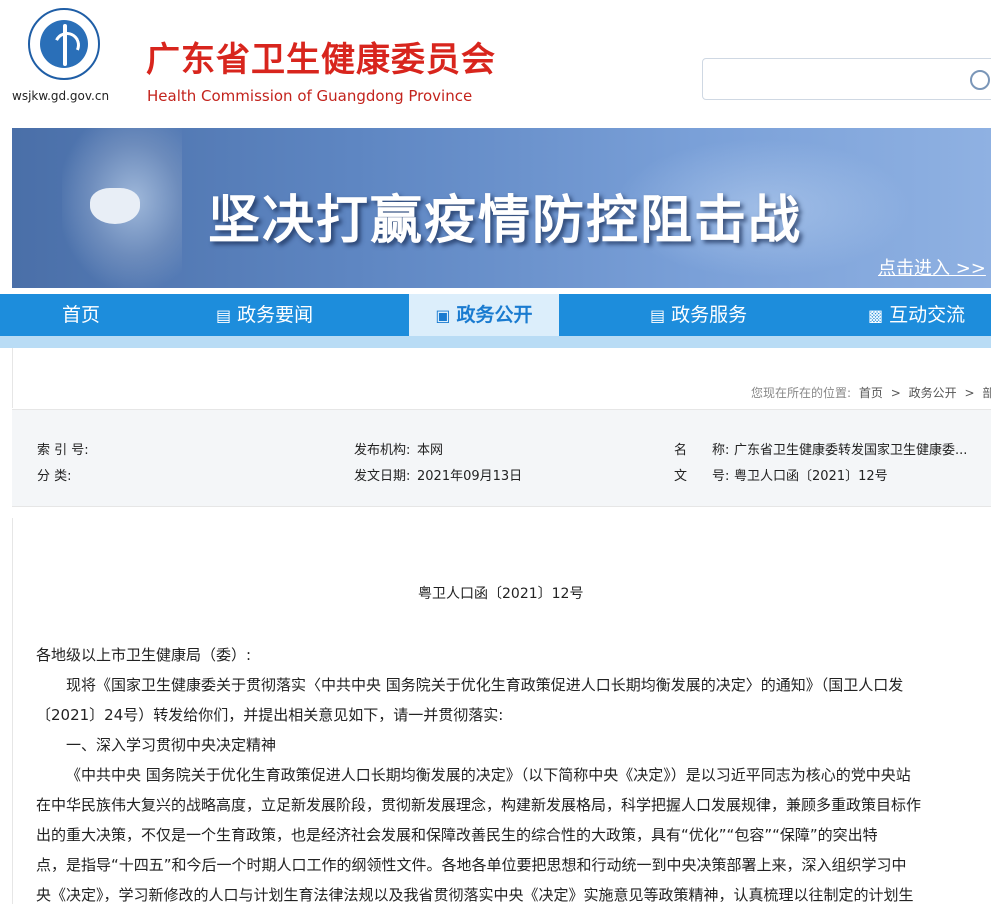 This screenshot has width=991, height=909. Describe the element at coordinates (681, 450) in the screenshot. I see `name-label: 名` at that location.